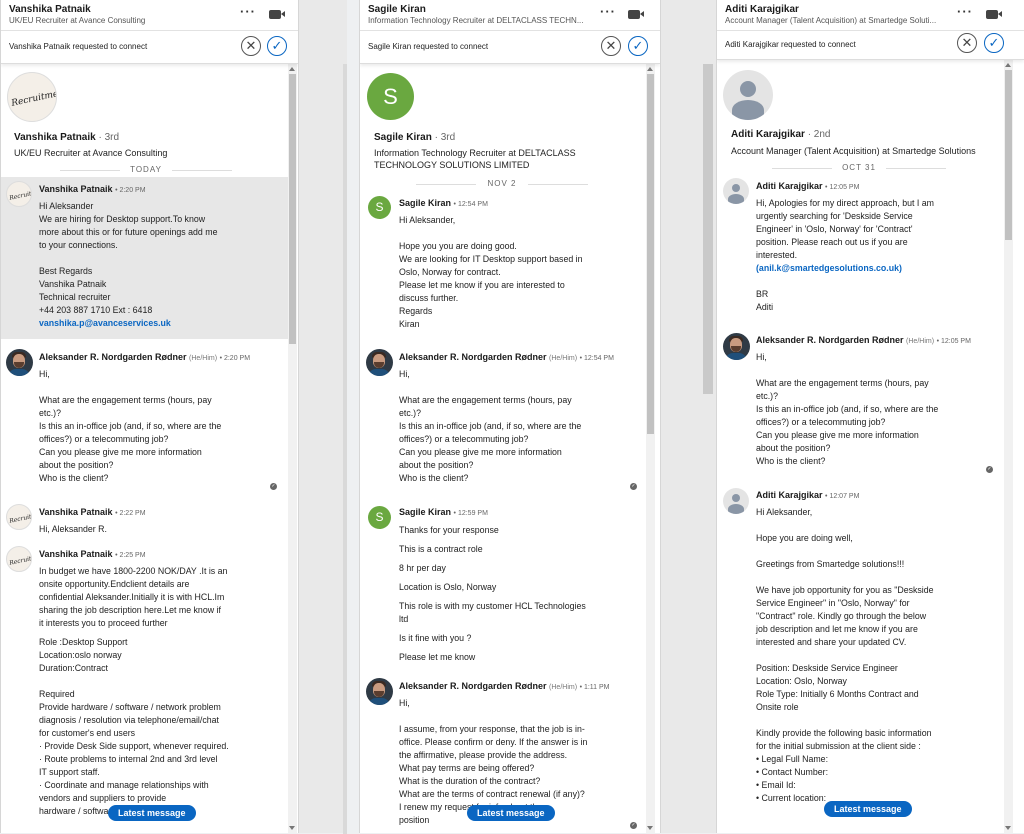  What do you see at coordinates (807, 495) in the screenshot?
I see `message-sender: Aditi Karajgikar • 12:07 PM` at bounding box center [807, 495].